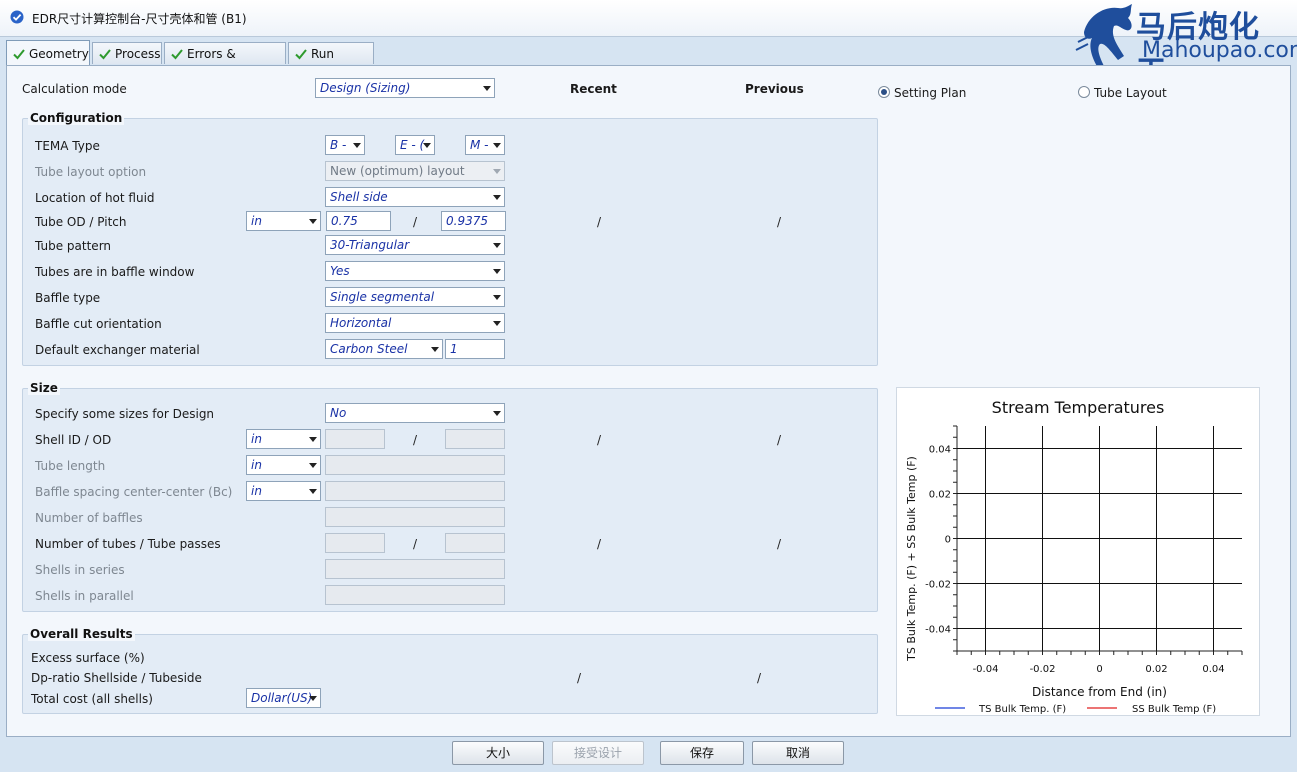  Describe the element at coordinates (73, 440) in the screenshot. I see `shell-id-od-label: Shell ID / OD` at that location.